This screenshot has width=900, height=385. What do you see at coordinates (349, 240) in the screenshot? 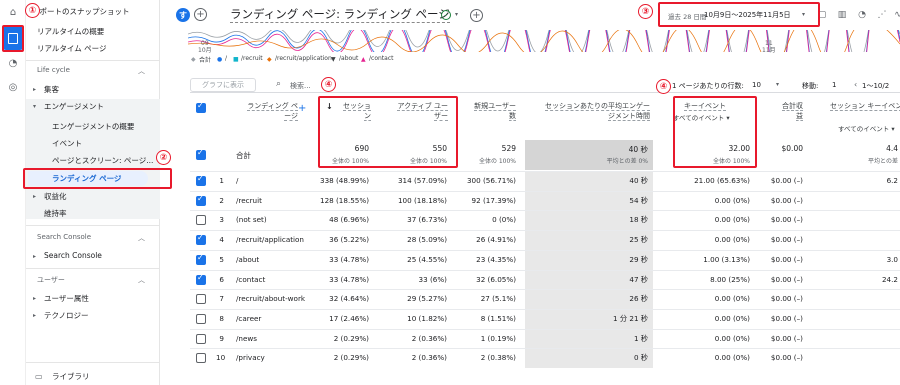
I see `row-sessions: 36 (5.22%)` at bounding box center [349, 240].